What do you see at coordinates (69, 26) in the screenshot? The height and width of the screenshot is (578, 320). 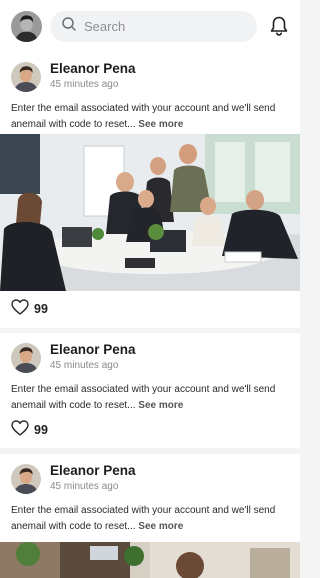 I see `search-icon` at bounding box center [69, 26].